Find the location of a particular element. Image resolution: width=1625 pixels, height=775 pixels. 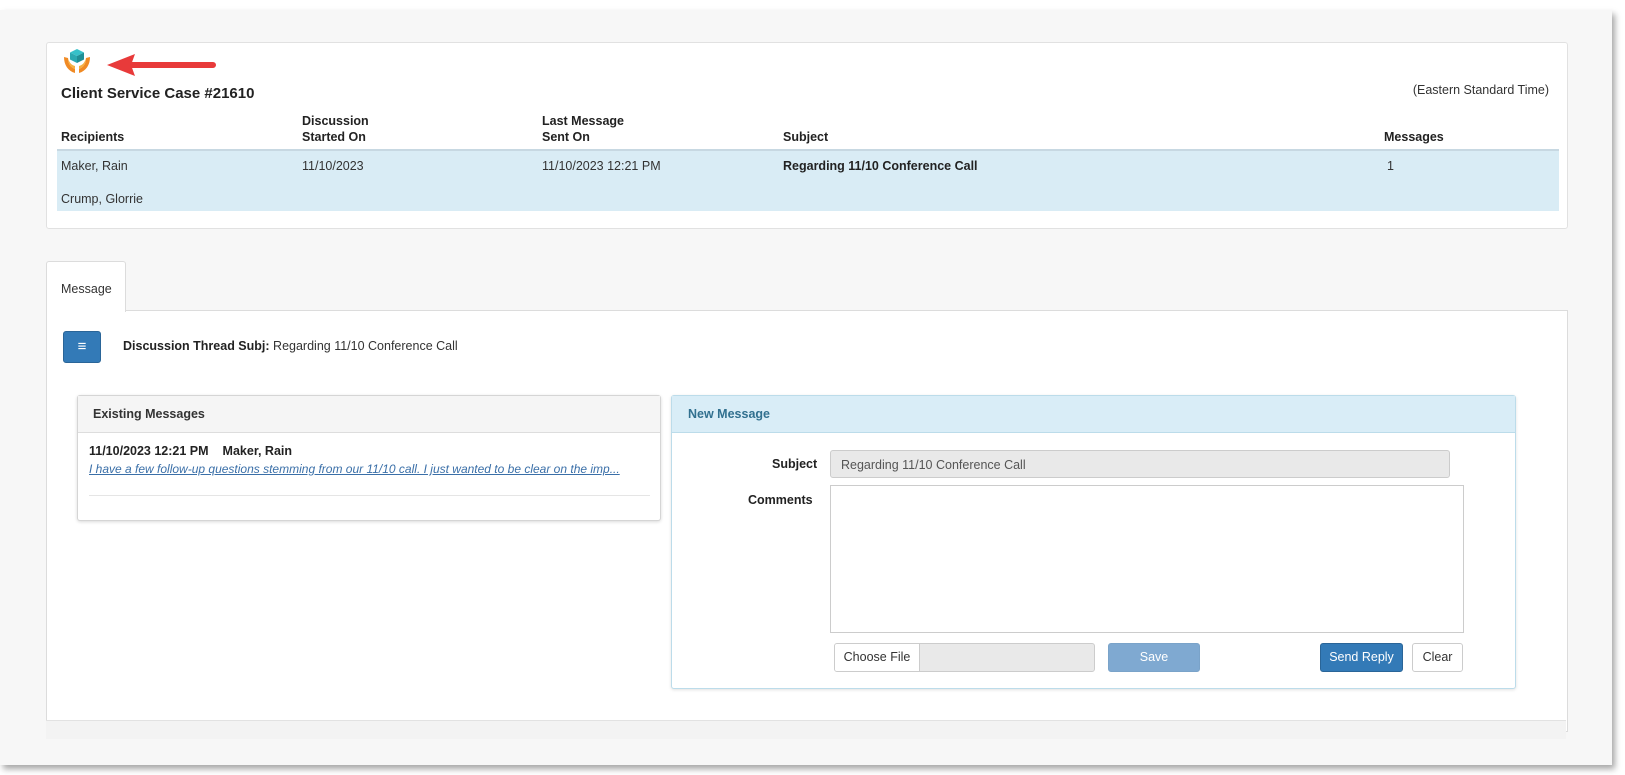

message-meta: 11/10/2023 12:21 PM Maker, Rain is located at coordinates (190, 451).